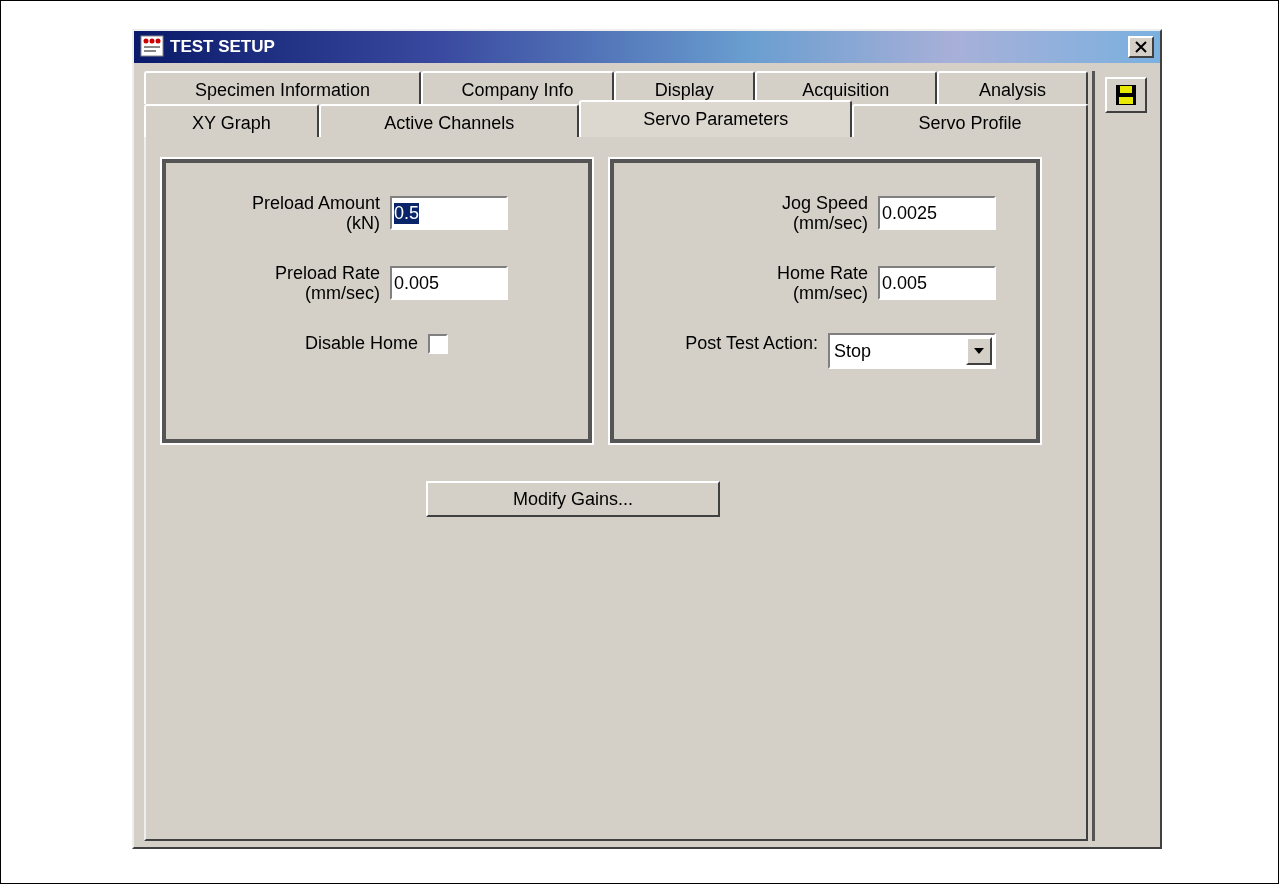  What do you see at coordinates (315, 213) in the screenshot?
I see `field-label: Preload Amount (kN)` at bounding box center [315, 213].